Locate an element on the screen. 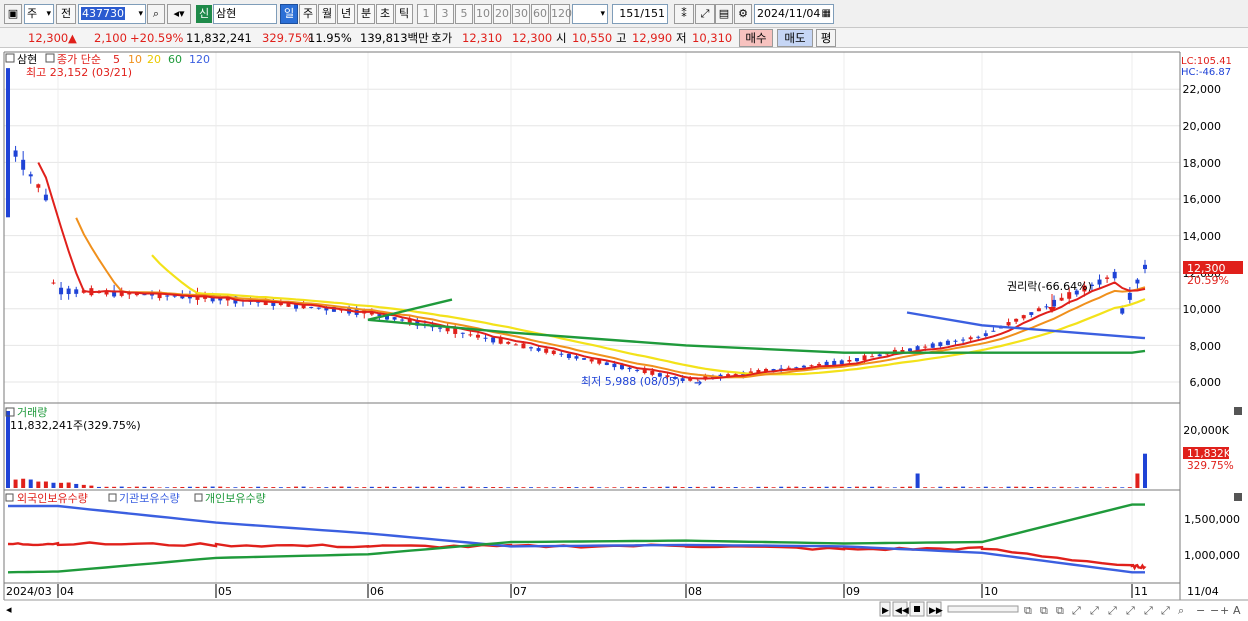 The width and height of the screenshot is (1248, 621). save-icon: ▤ is located at coordinates (724, 14).